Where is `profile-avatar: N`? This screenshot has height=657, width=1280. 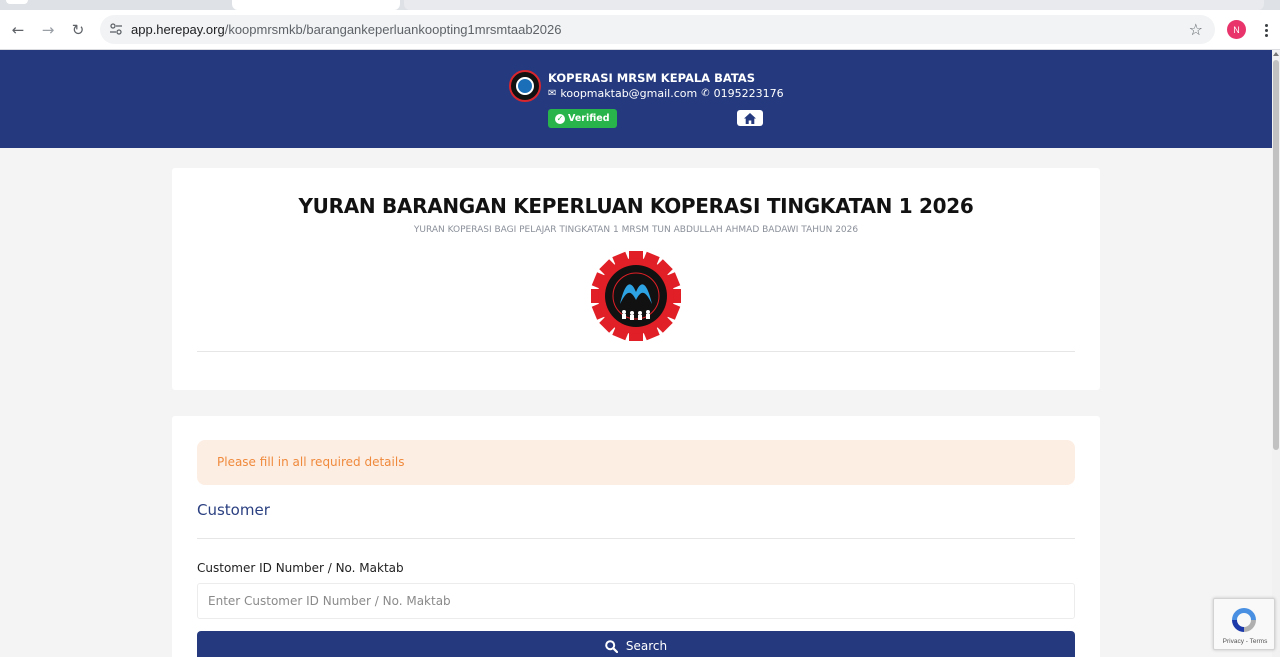
profile-avatar: N is located at coordinates (1236, 29).